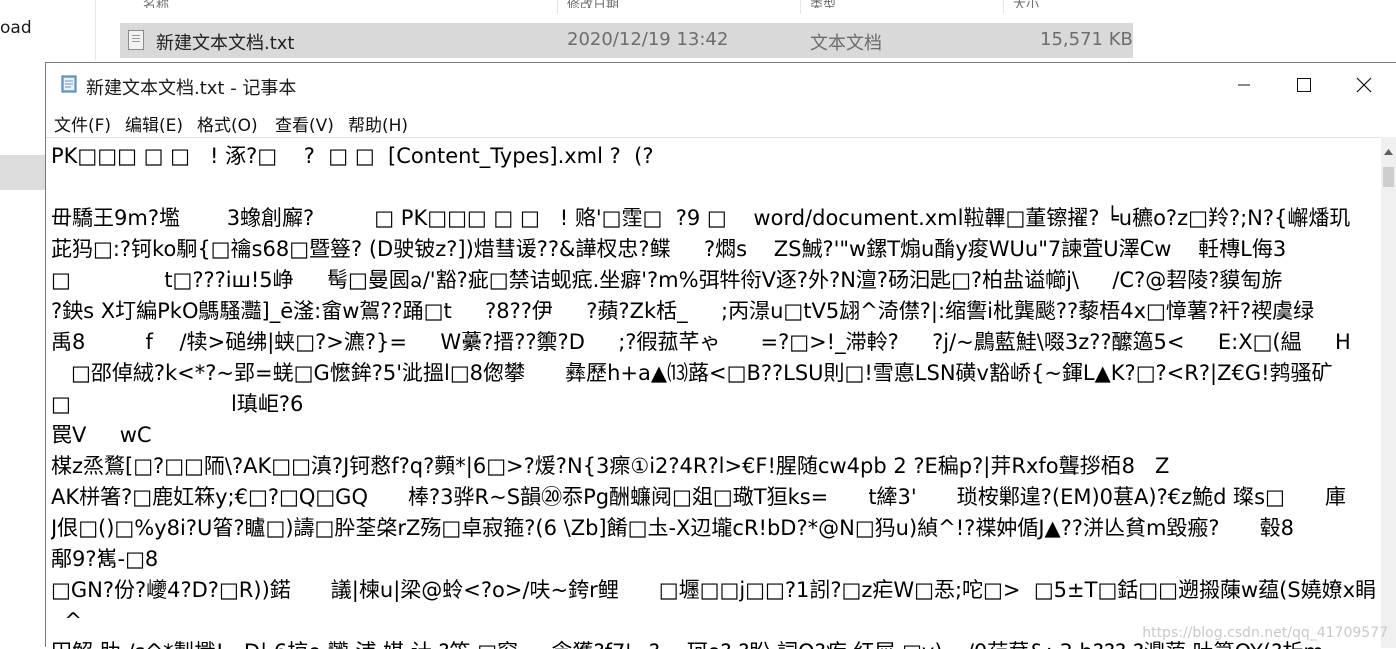 The width and height of the screenshot is (1396, 649). Describe the element at coordinates (225, 43) in the screenshot. I see `file-name: 新建文本文档.txt` at that location.